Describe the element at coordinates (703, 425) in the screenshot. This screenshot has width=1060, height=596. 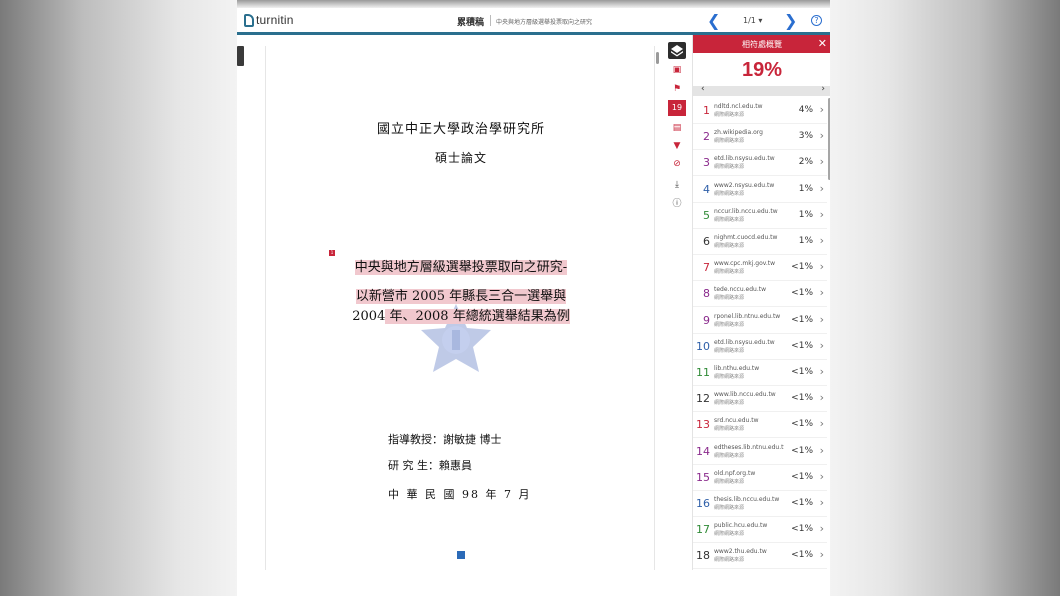
I see `source-number: 13` at that location.